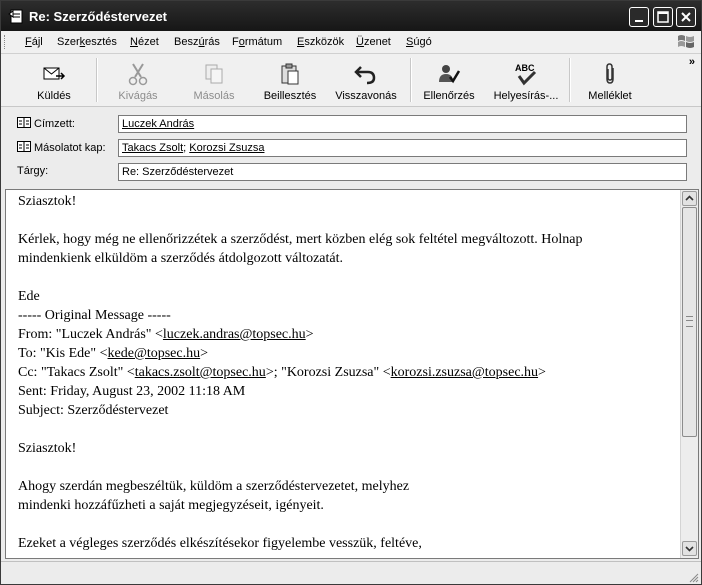 Image resolution: width=702 pixels, height=585 pixels. What do you see at coordinates (98, 16) in the screenshot?
I see `window-title: Re: Szerződéstervezet` at bounding box center [98, 16].